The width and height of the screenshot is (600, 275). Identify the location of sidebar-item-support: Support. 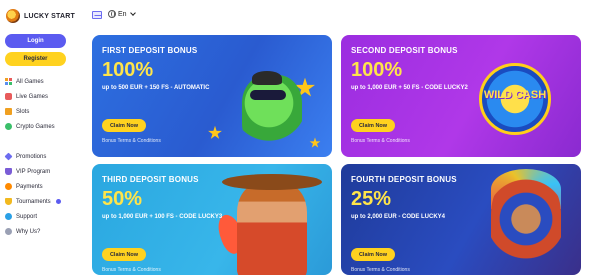
(33, 216).